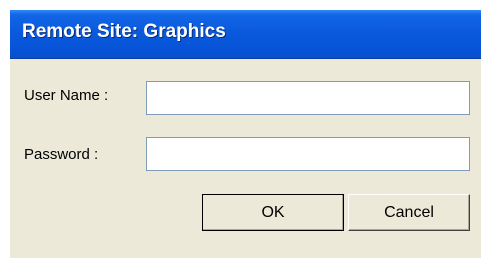 The image size is (481, 258). I want to click on password-field, so click(308, 154).